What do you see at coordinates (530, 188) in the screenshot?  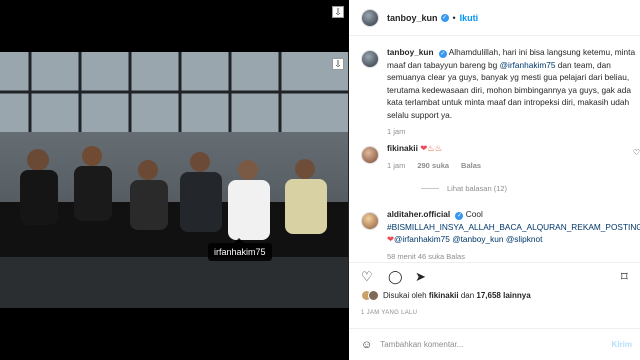 I see `view-replies-button: Lihat balasan (12)` at bounding box center [530, 188].